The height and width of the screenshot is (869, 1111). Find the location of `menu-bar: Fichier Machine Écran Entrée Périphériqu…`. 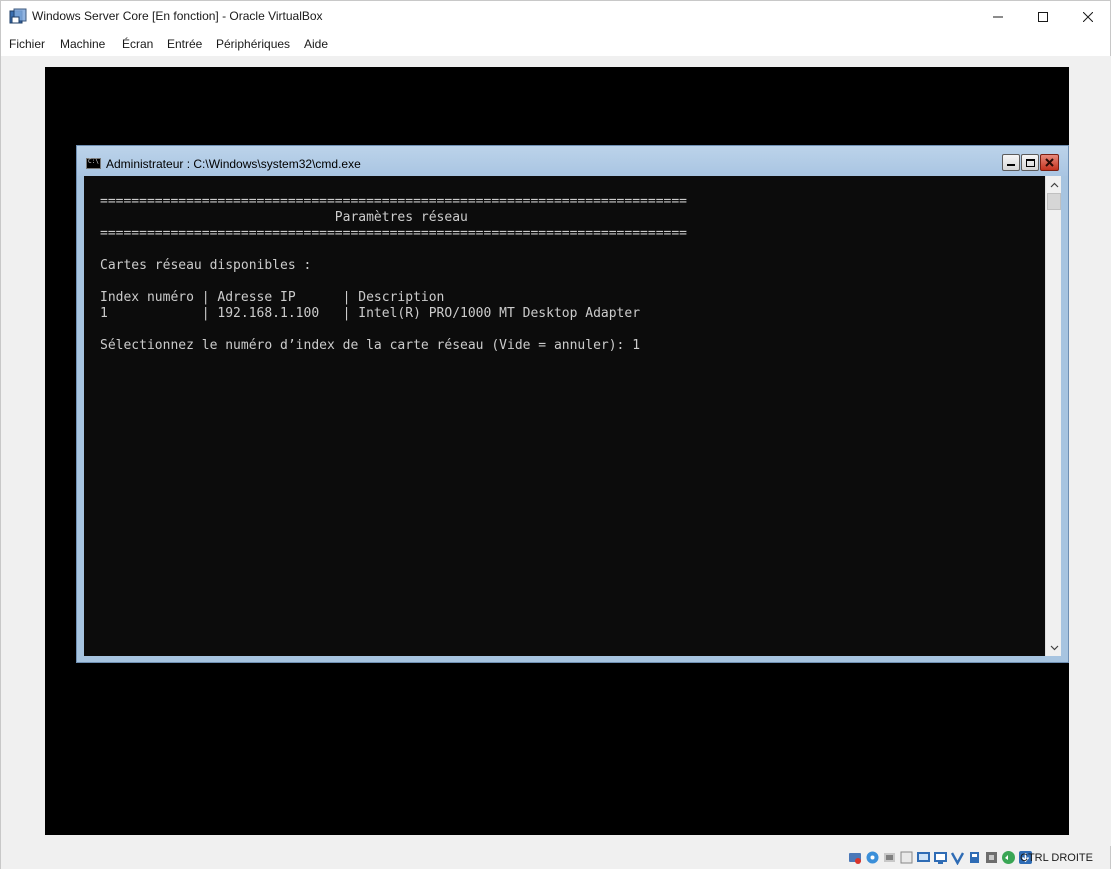

menu-bar: Fichier Machine Écran Entrée Périphériqu… is located at coordinates (555, 44).